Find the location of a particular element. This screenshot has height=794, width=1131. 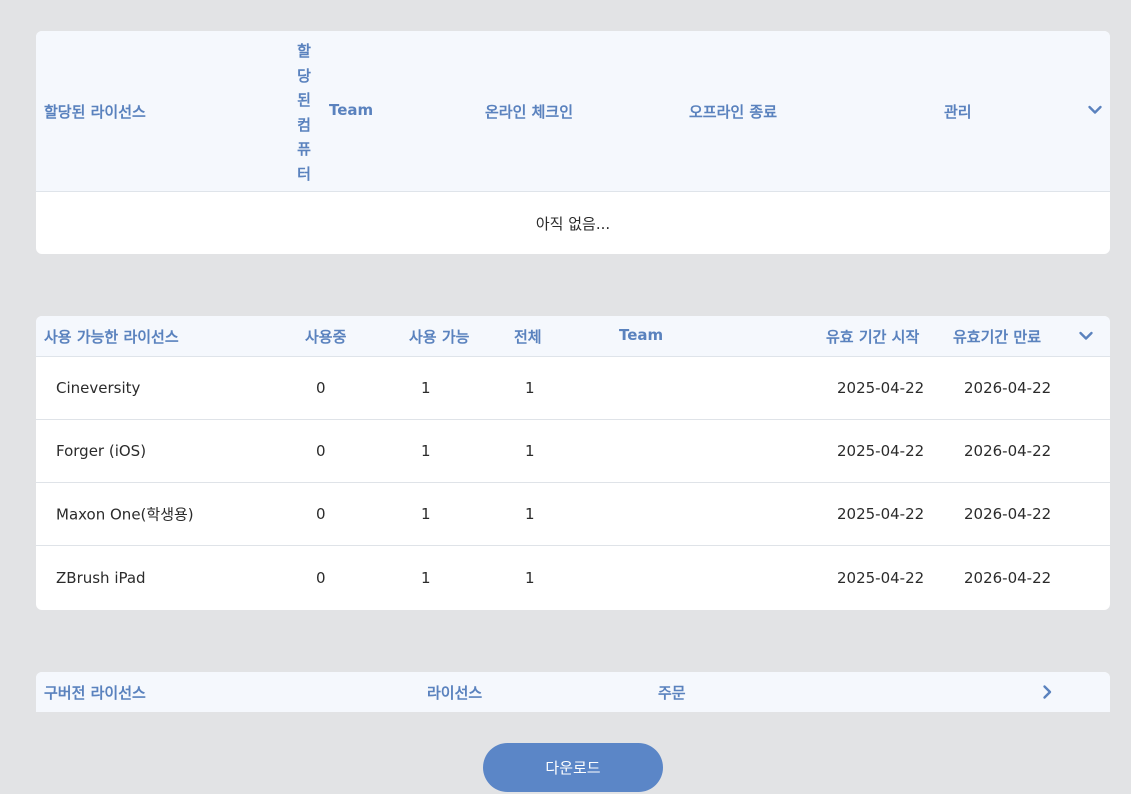

license-name: Maxon One(학생용) is located at coordinates (125, 514).